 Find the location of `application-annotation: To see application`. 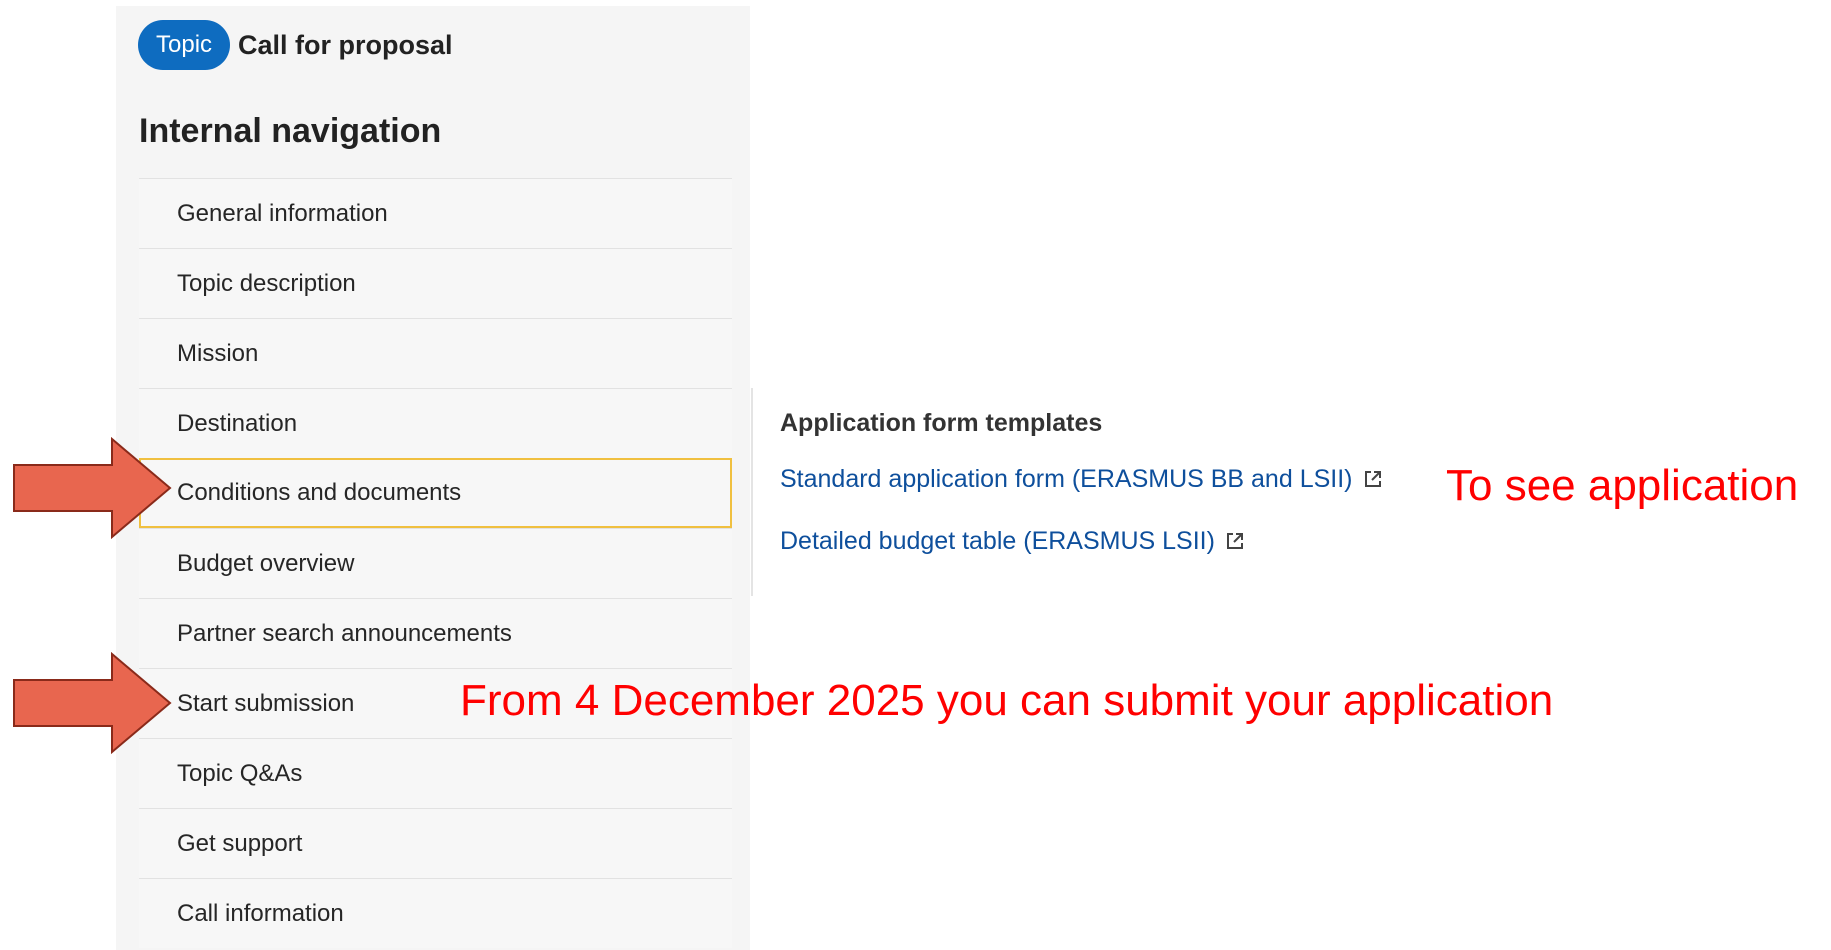

application-annotation: To see application is located at coordinates (1622, 485).